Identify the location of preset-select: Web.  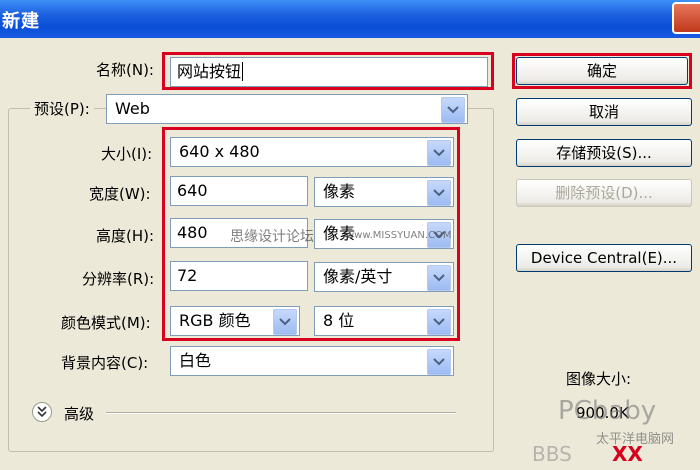
(287, 109).